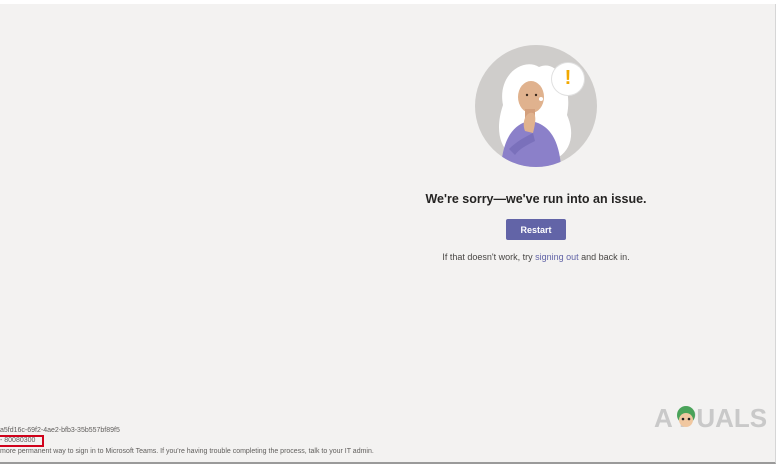  What do you see at coordinates (710, 418) in the screenshot?
I see `watermark-text: A PUALS` at bounding box center [710, 418].